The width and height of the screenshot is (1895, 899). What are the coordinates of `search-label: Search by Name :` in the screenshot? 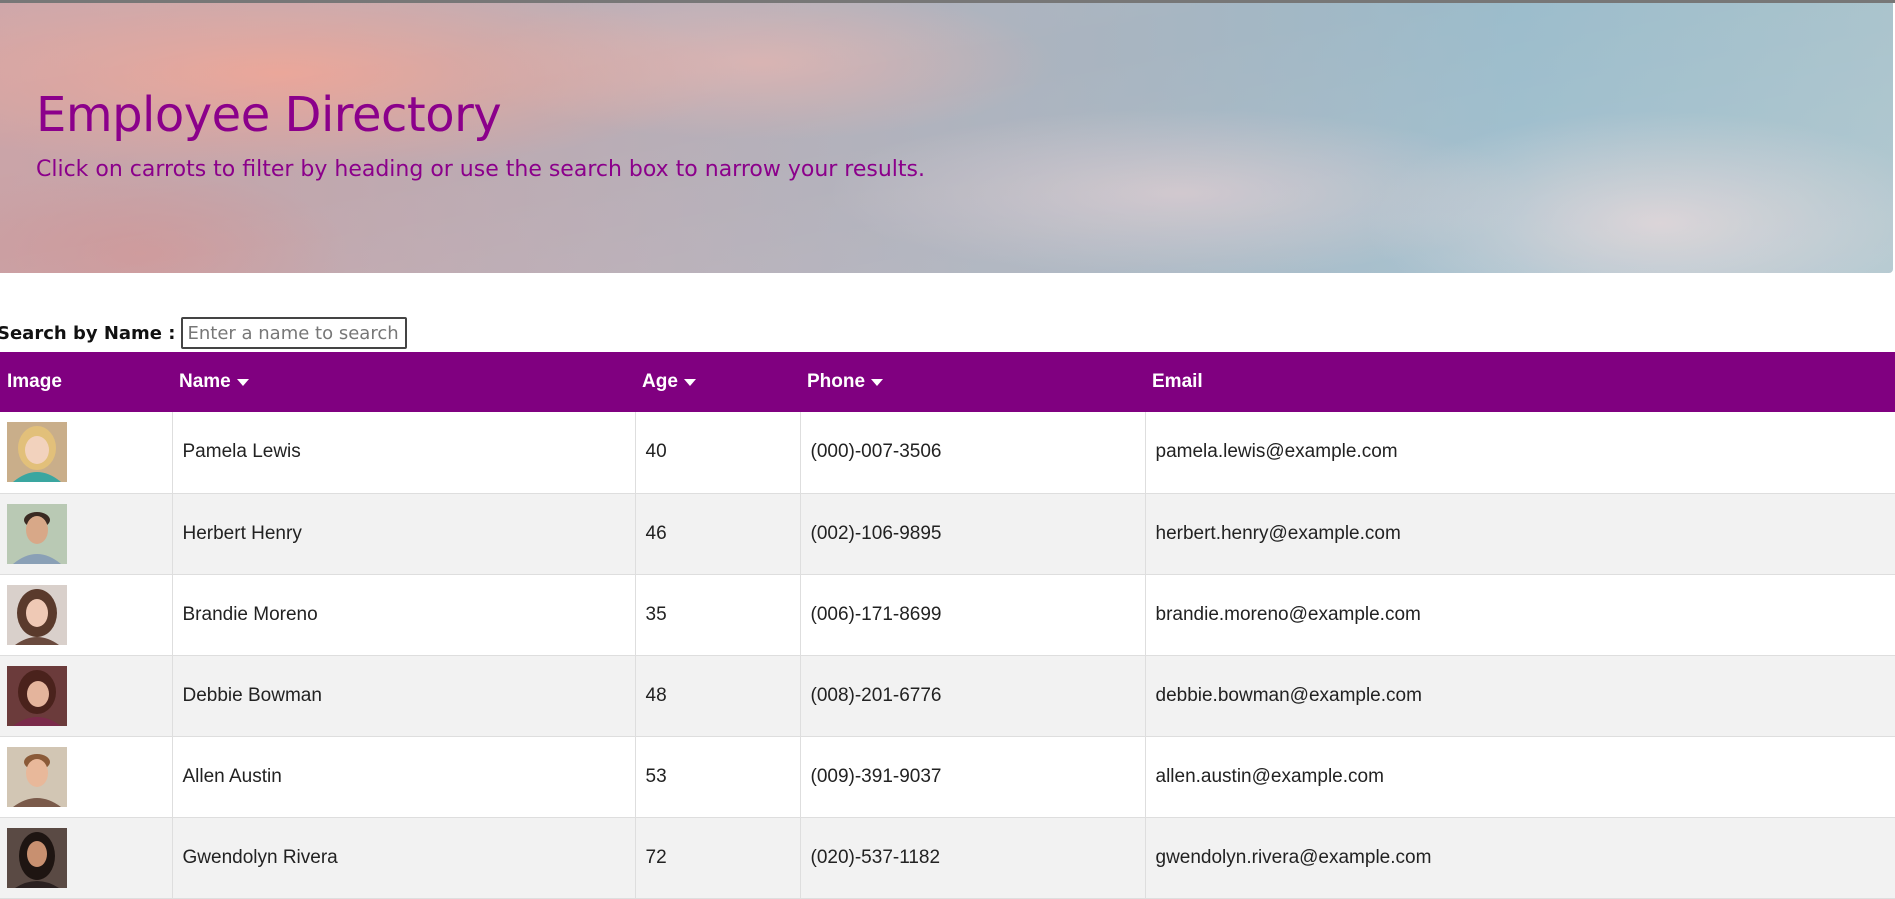 It's located at (88, 333).